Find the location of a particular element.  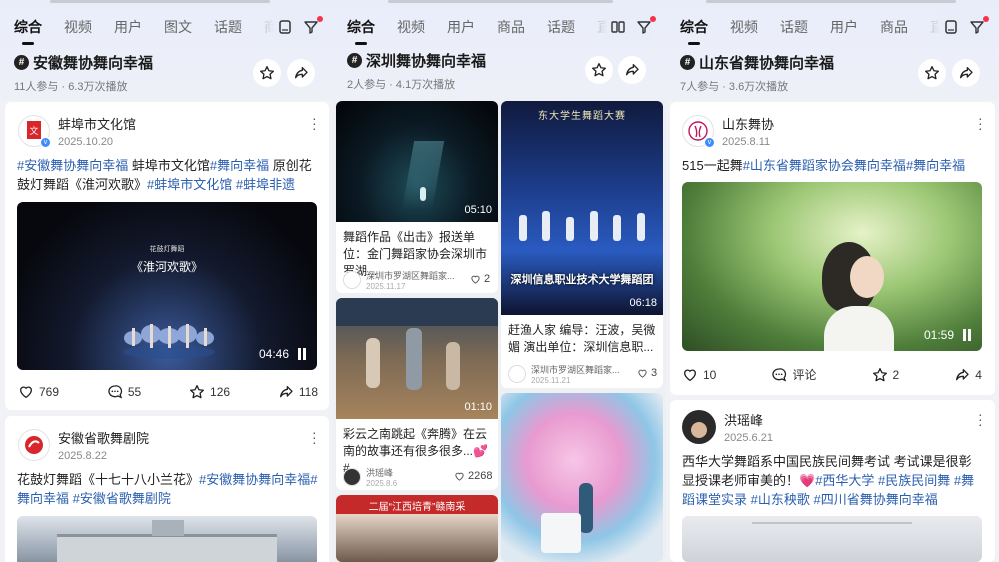

like-button: 2 is located at coordinates (480, 279).